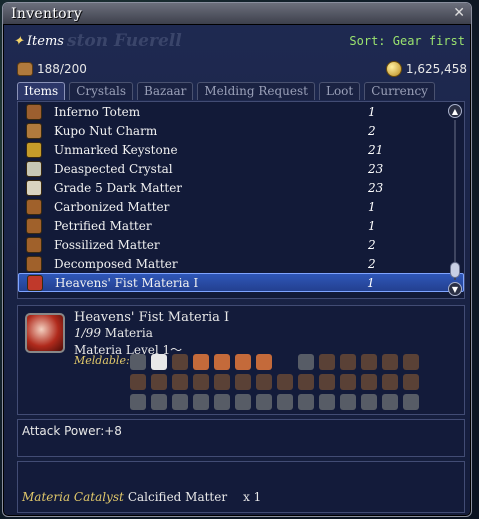 This screenshot has width=479, height=519. What do you see at coordinates (237, 14) in the screenshot?
I see `title-bar: Inventory ✕` at bounding box center [237, 14].